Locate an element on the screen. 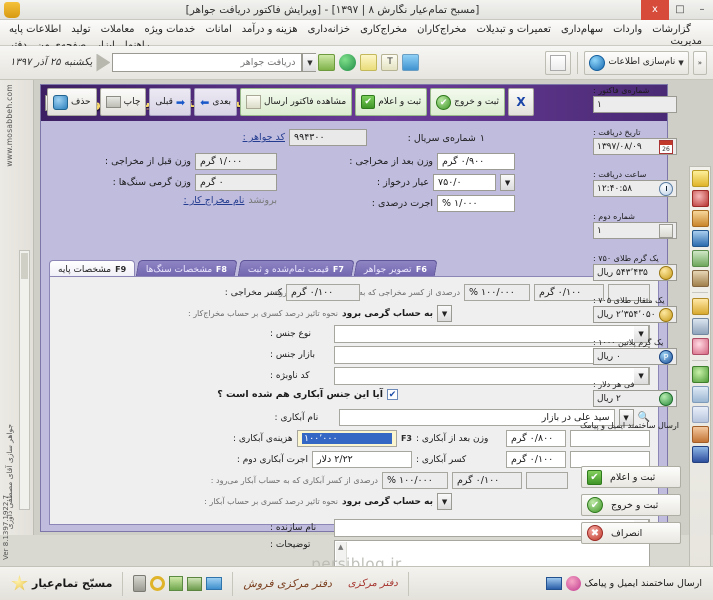 Image resolution: width=713 pixels, height=600 pixels. print-button: چاپ is located at coordinates (123, 102).